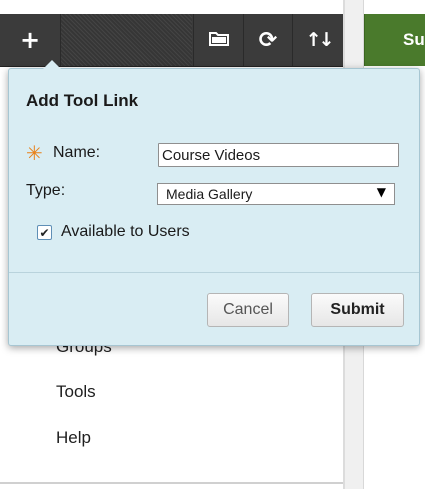  Describe the element at coordinates (52, 64) in the screenshot. I see `popup-pointer-arrow` at that location.